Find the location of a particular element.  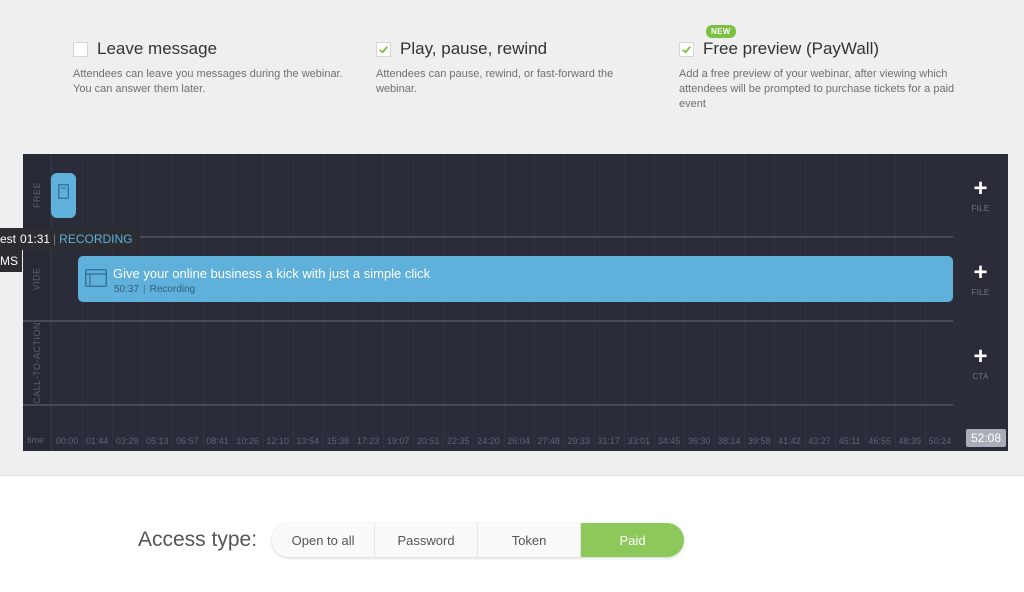

document-icon is located at coordinates (63, 191).